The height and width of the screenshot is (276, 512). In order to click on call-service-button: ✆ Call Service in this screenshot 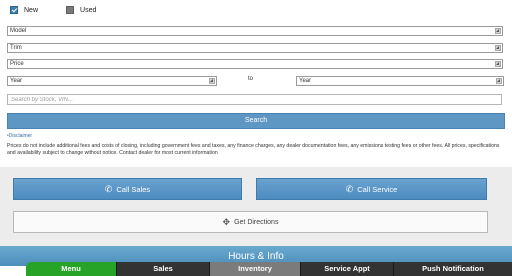, I will do `click(371, 189)`.